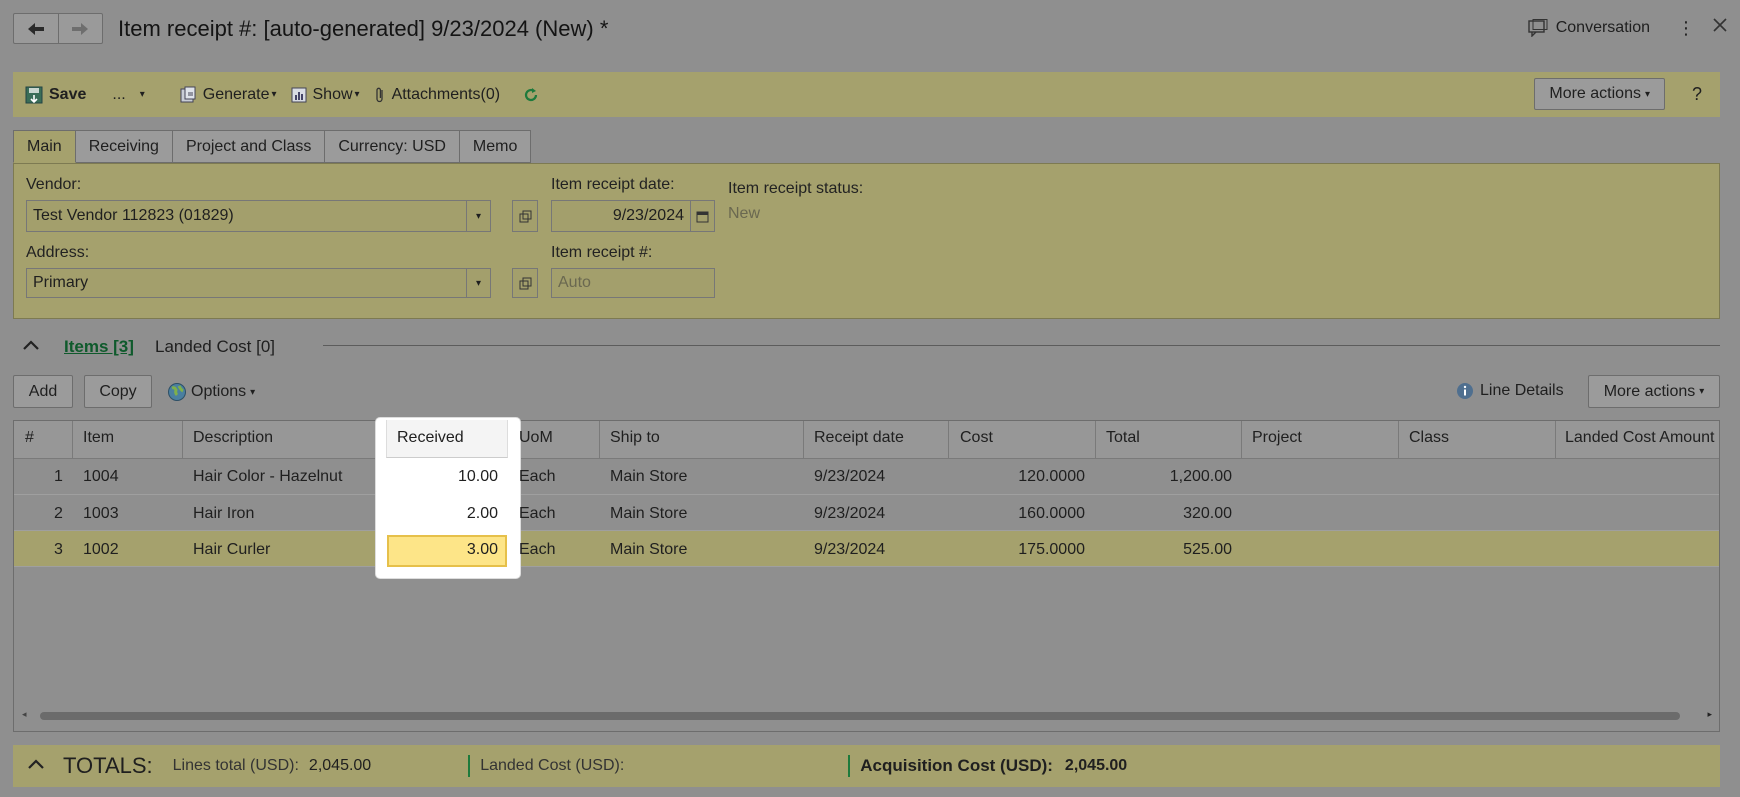 This screenshot has height=797, width=1740. Describe the element at coordinates (379, 94) in the screenshot. I see `paperclip-icon` at that location.